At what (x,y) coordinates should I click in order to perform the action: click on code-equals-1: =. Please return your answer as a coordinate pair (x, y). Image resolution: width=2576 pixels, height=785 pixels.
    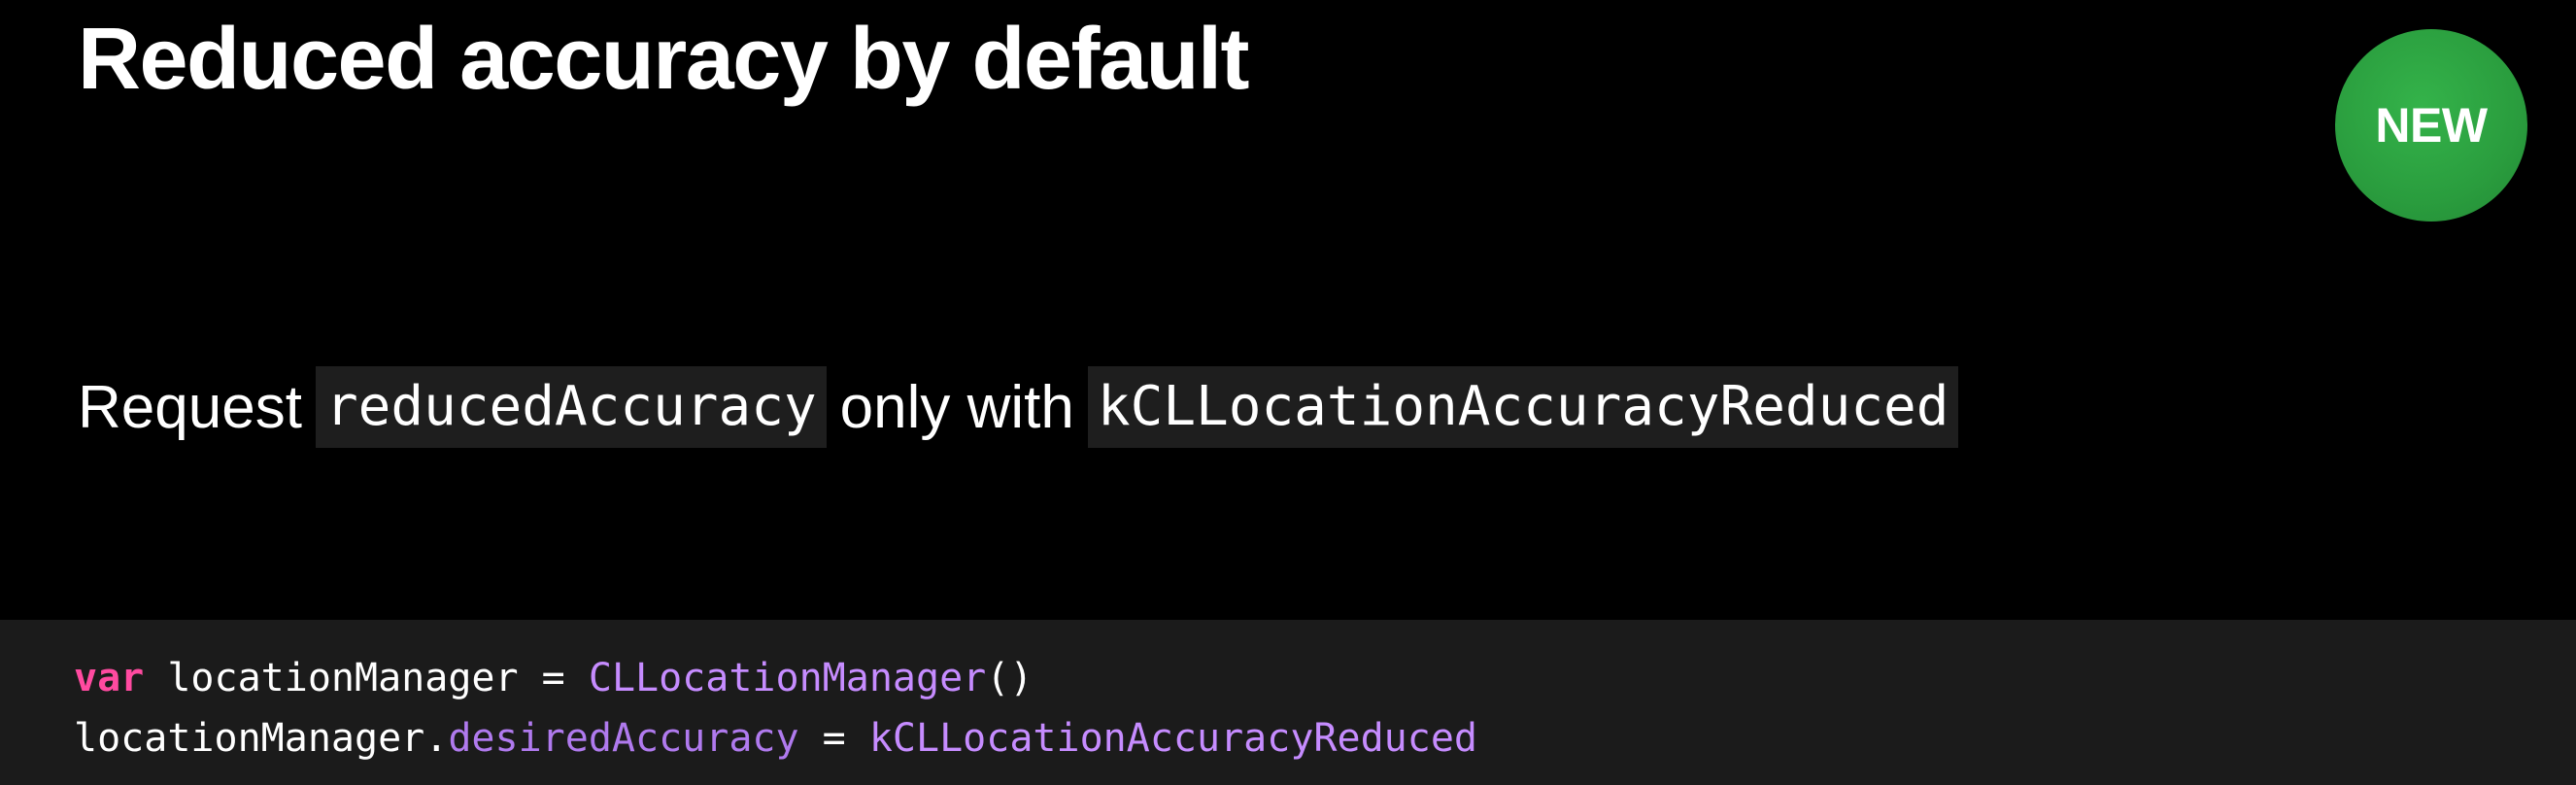
    Looking at the image, I should click on (553, 678).